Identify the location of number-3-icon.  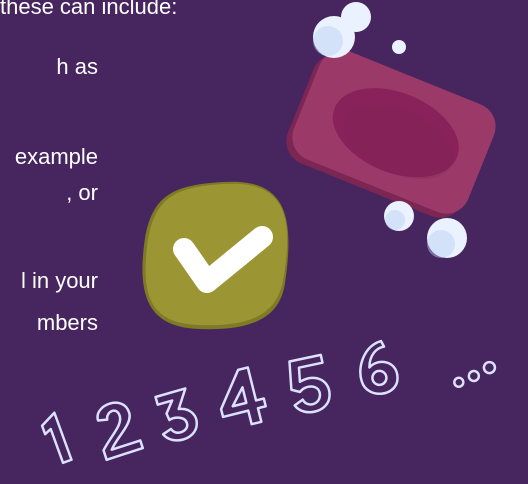
(176, 414).